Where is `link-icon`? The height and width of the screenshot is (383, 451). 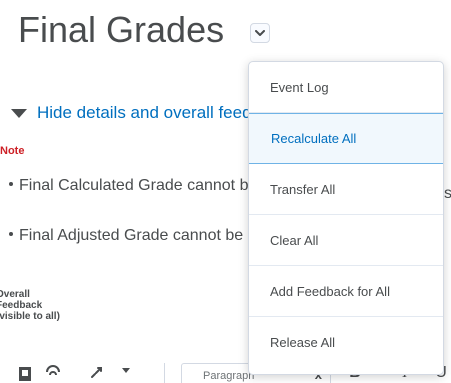
link-icon is located at coordinates (96, 372).